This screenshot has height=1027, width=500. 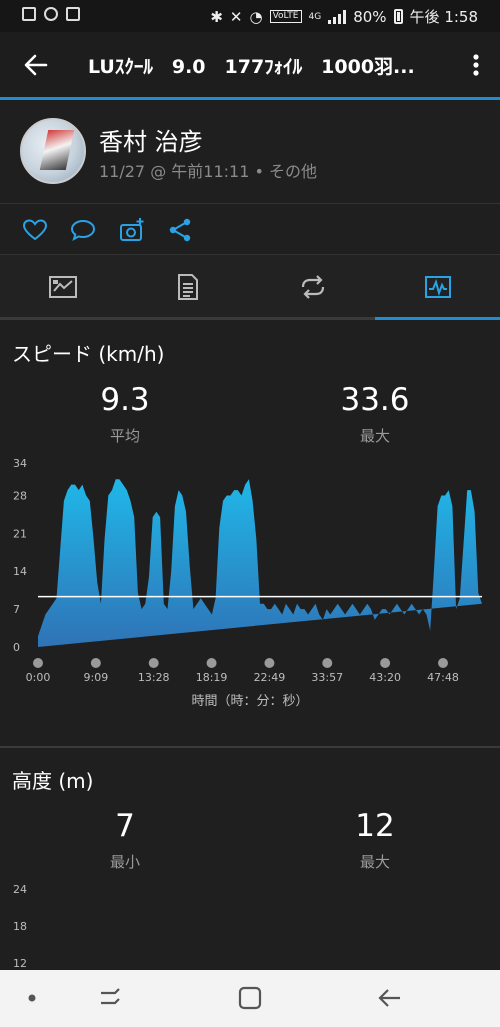 What do you see at coordinates (285, 16) in the screenshot?
I see `volte-icon: VoLTE` at bounding box center [285, 16].